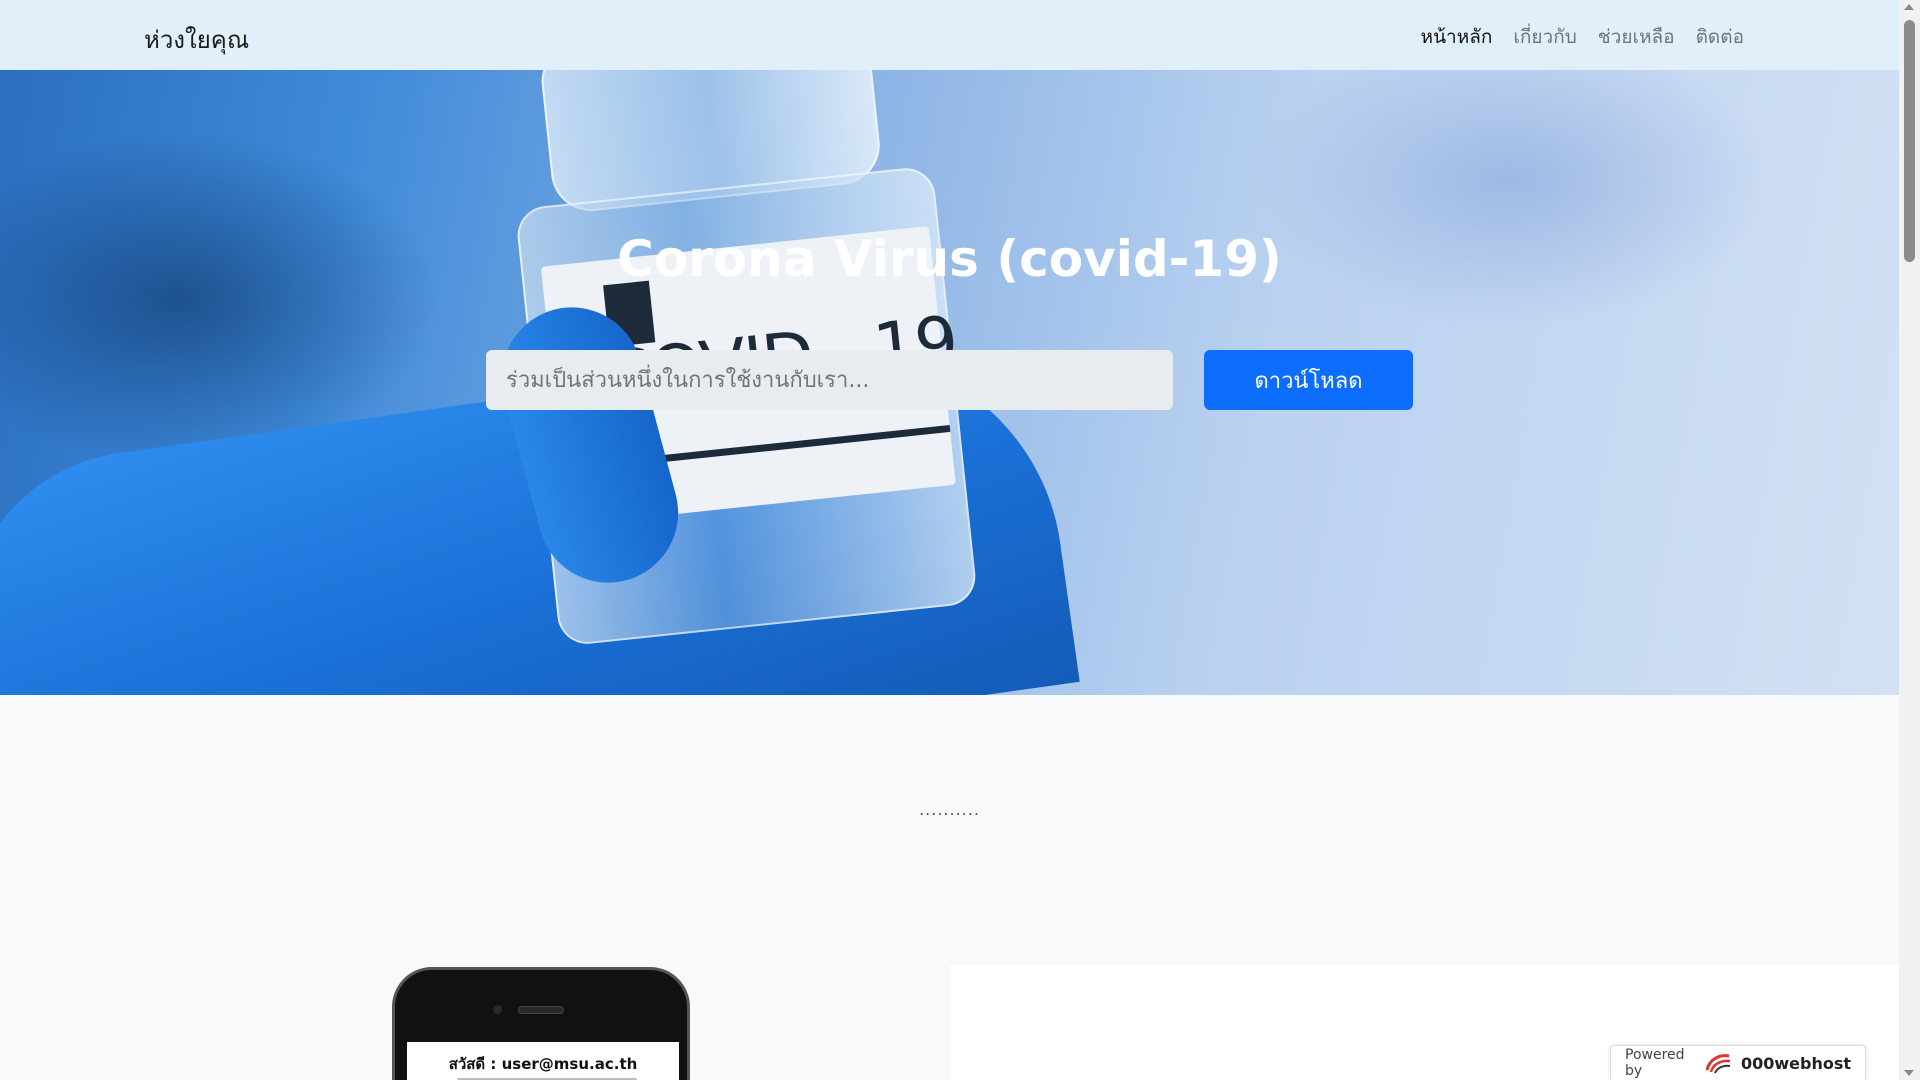 The image size is (1920, 1080). Describe the element at coordinates (1795, 1063) in the screenshot. I see `powered-by-brand: 000webhost` at that location.